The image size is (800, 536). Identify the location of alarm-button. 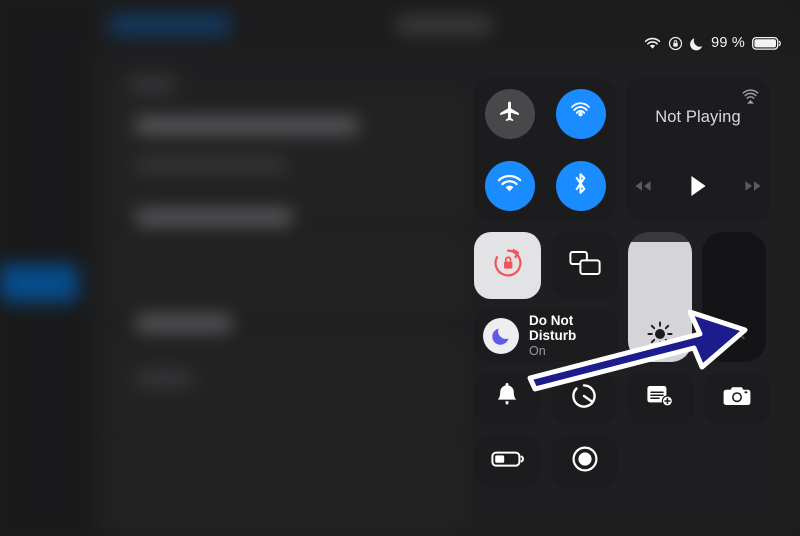
(507, 398).